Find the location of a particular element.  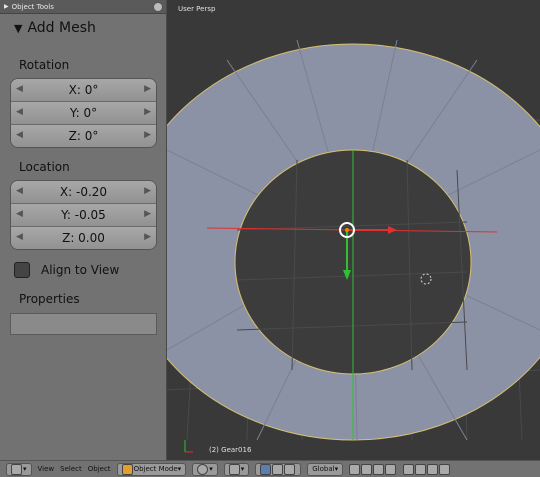

camera-icon is located at coordinates (445, 469).